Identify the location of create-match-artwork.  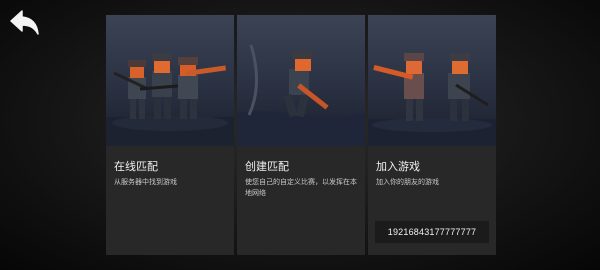
(301, 80).